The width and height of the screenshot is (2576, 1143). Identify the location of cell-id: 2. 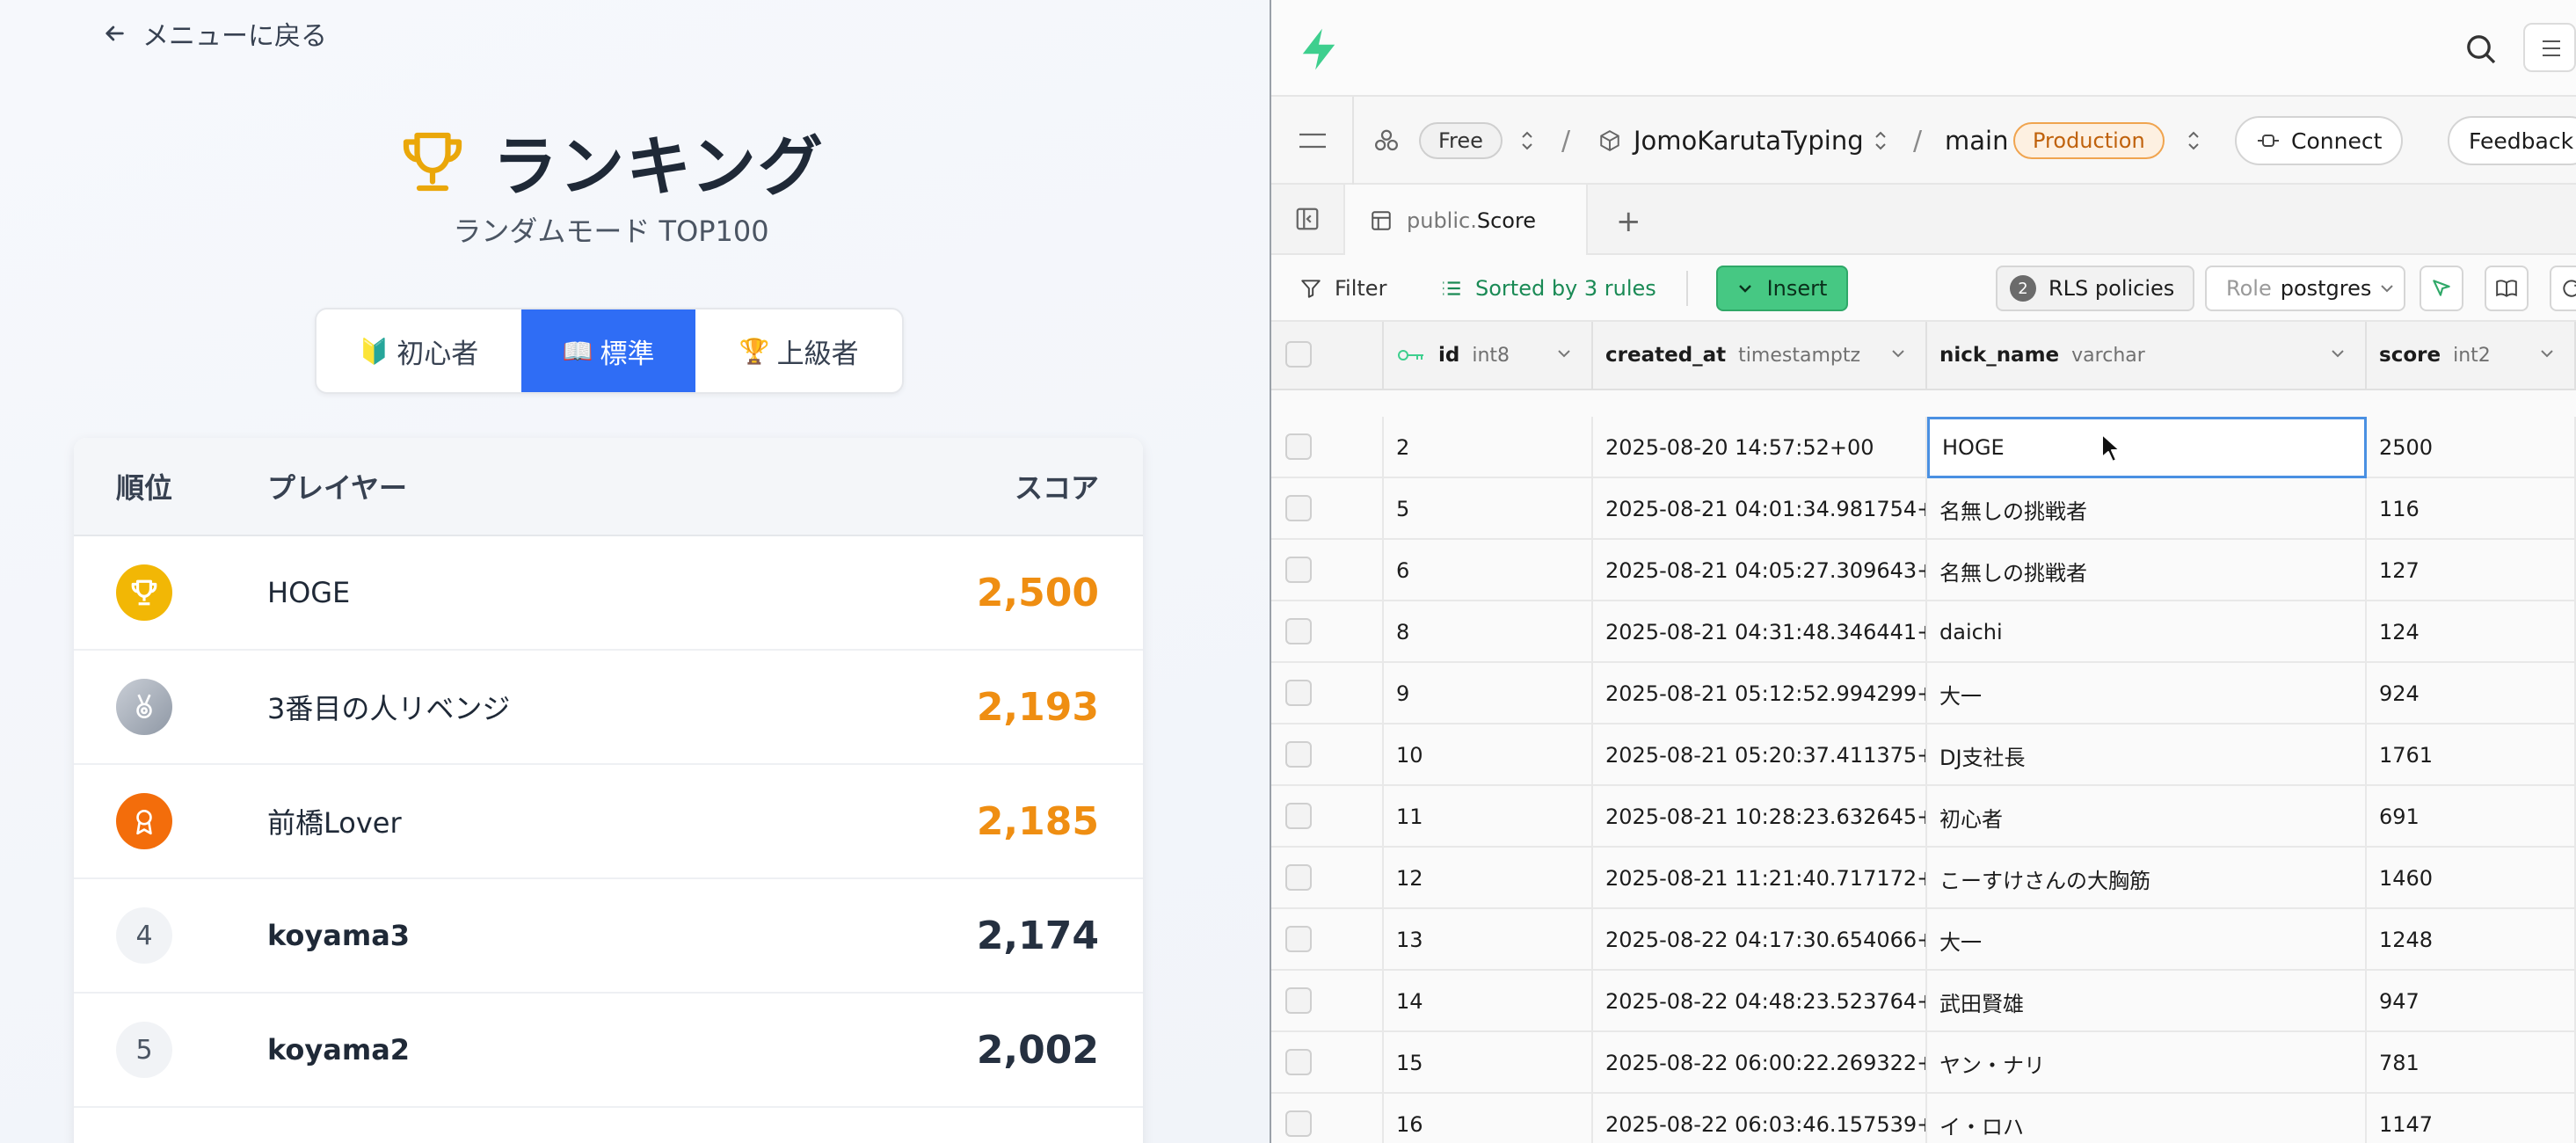
(1488, 447).